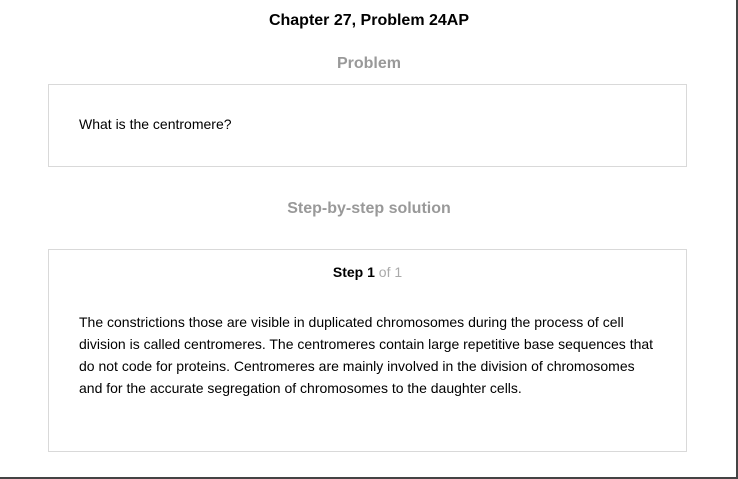 Image resolution: width=738 pixels, height=479 pixels. Describe the element at coordinates (369, 208) in the screenshot. I see `solution-heading: Step-by-step solution` at that location.